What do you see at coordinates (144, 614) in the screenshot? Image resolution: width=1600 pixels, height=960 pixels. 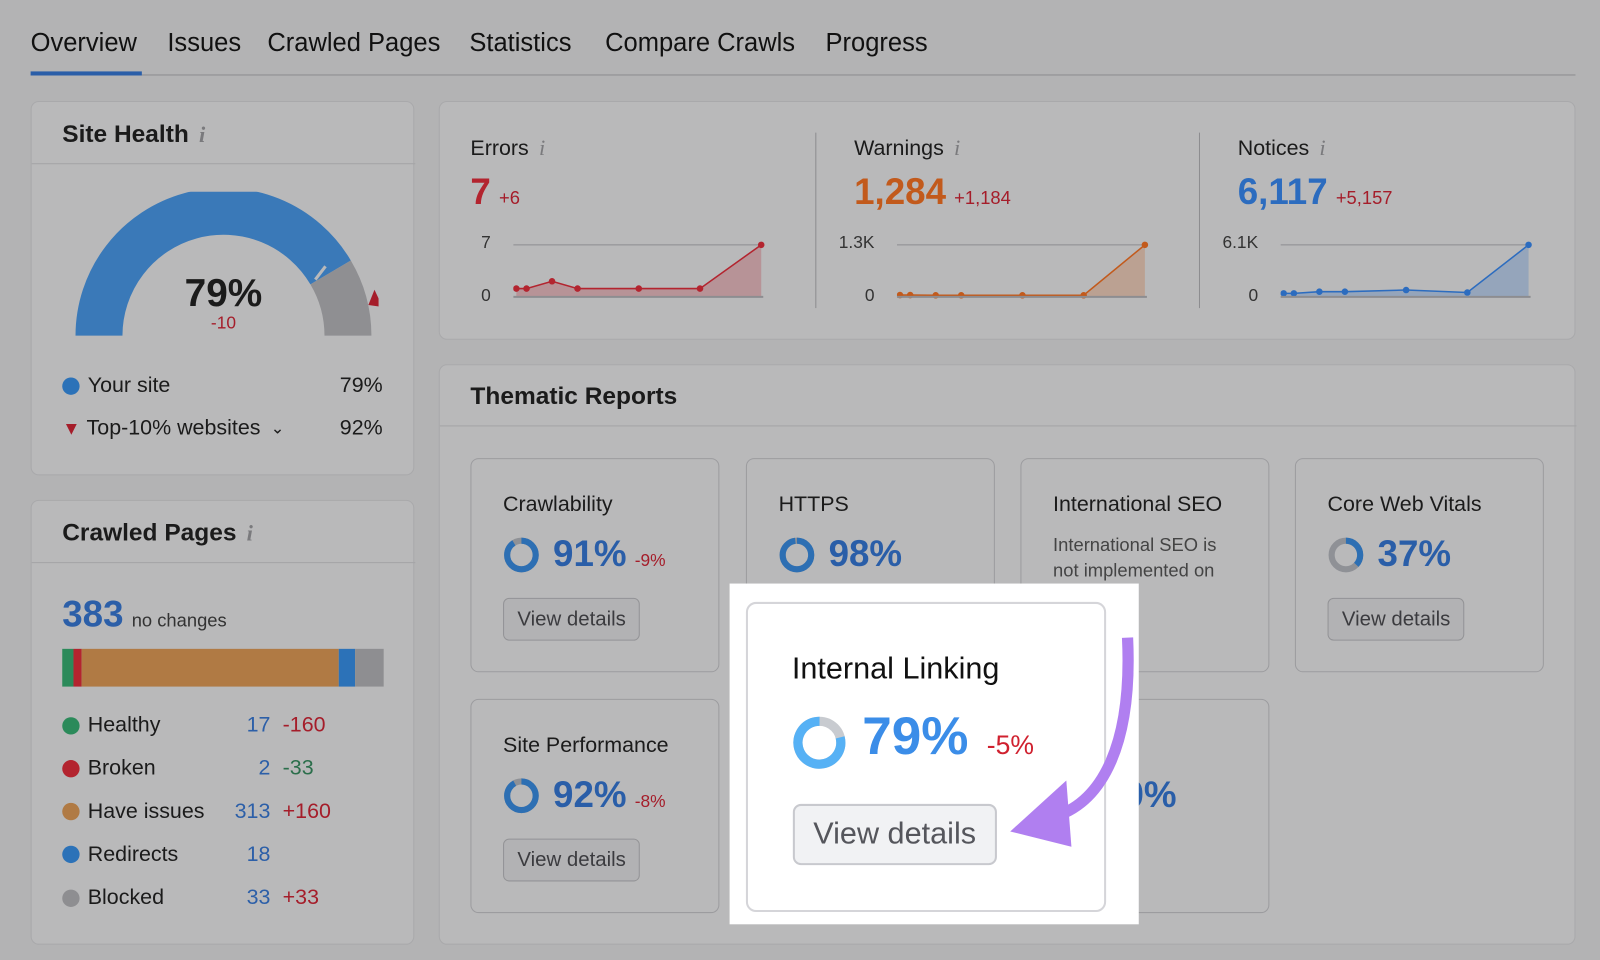 I see `crawled-total: 383 no changes` at bounding box center [144, 614].